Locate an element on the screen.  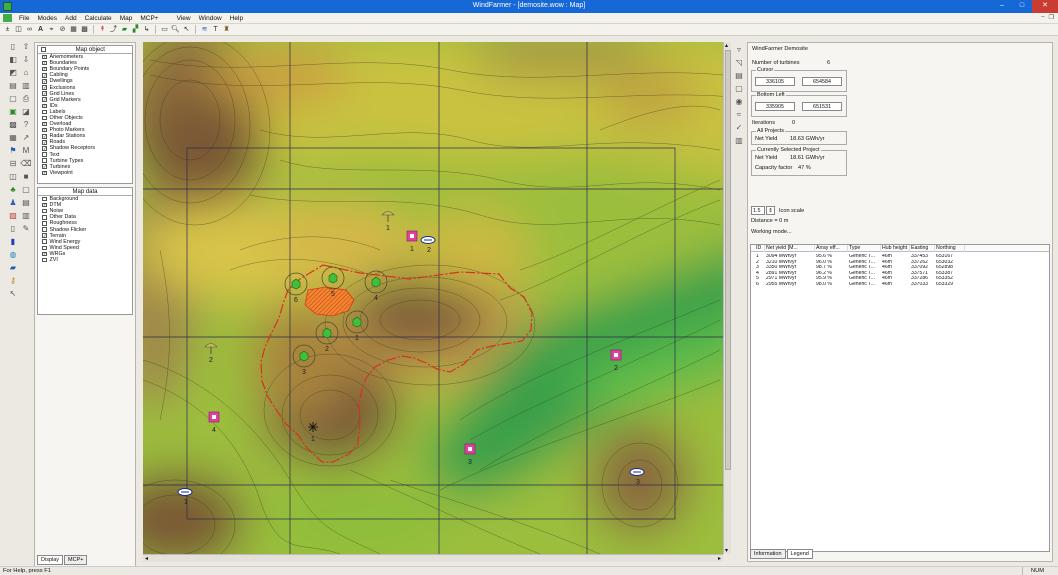
save-icon: ◩ is located at coordinates (13, 72).